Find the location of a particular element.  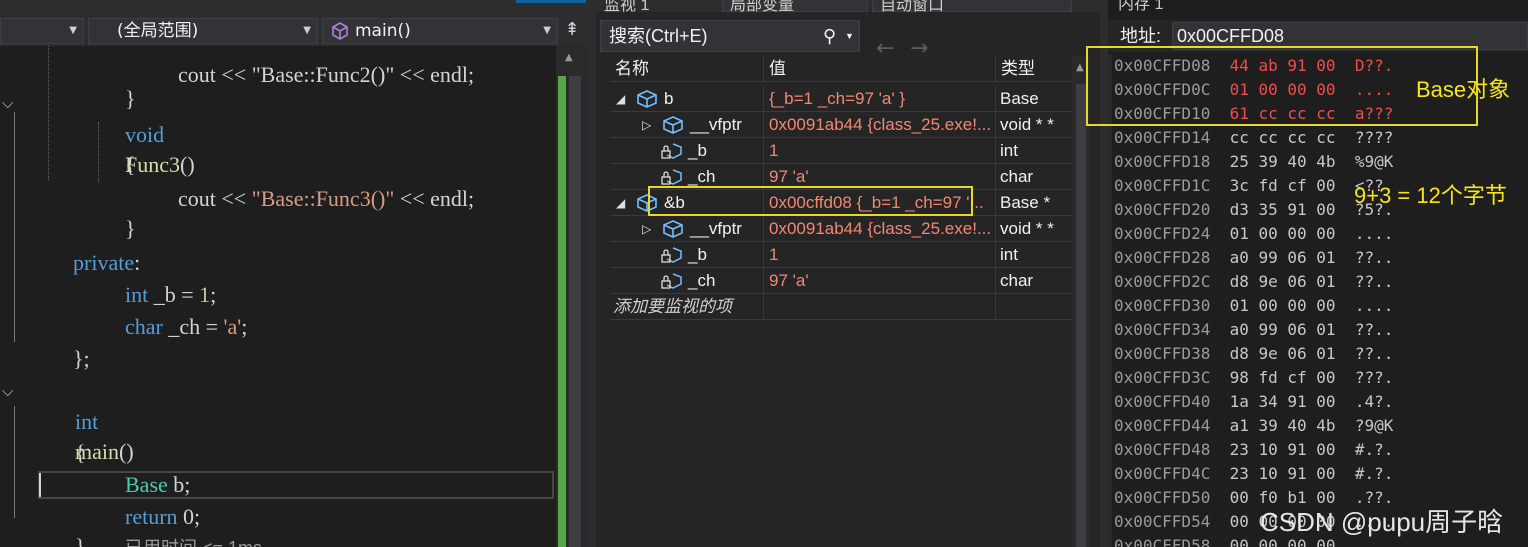

memory-bytes: 98 fd cf 00 is located at coordinates (1283, 377).